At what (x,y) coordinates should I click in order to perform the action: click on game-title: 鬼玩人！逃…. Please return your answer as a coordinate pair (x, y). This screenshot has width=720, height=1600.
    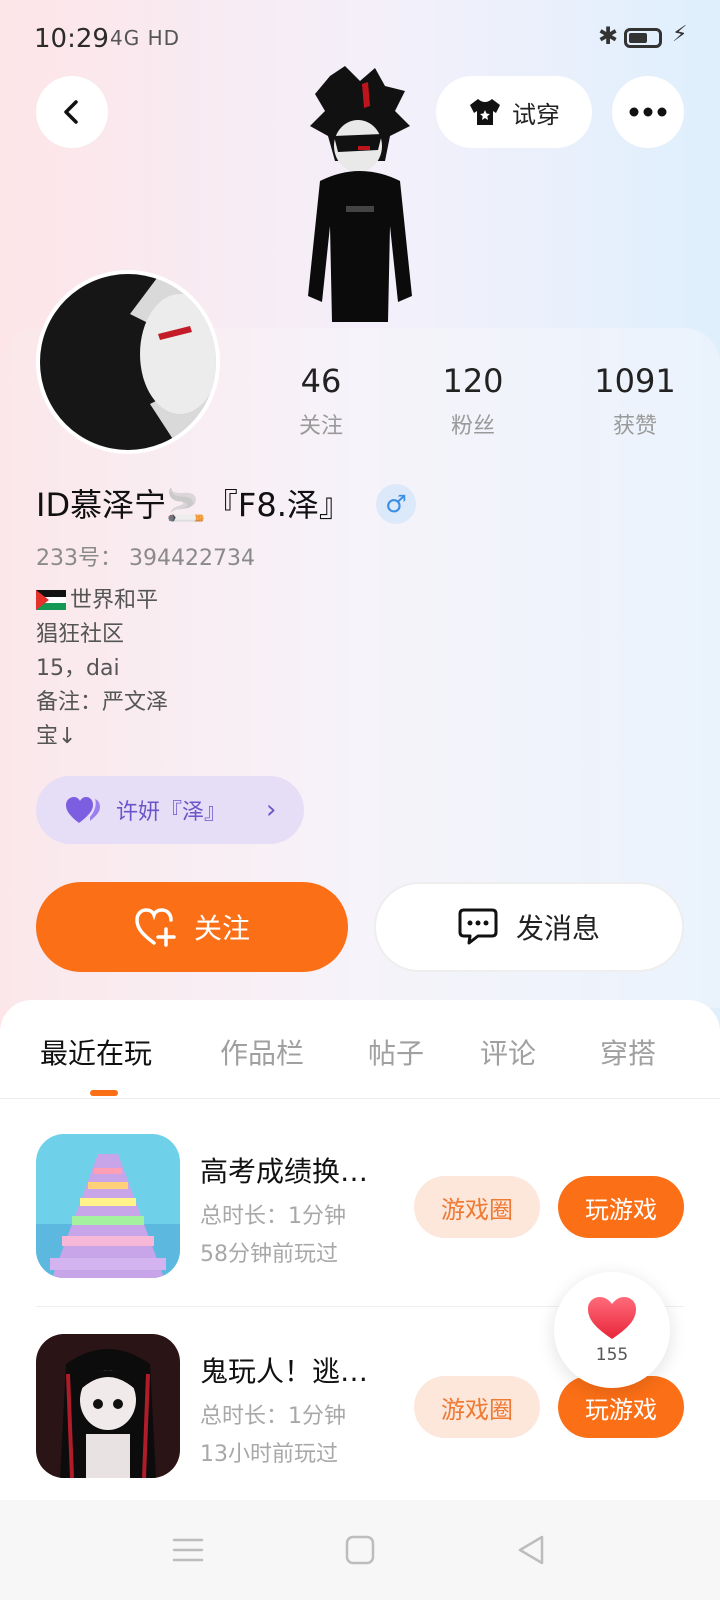
    Looking at the image, I should click on (284, 1370).